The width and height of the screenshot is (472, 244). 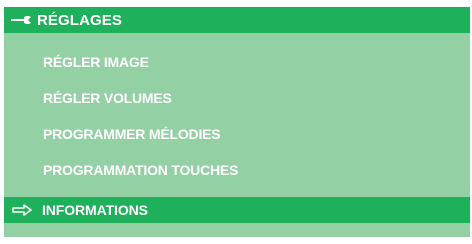 I want to click on menu-item-regler-volumes: RÉGLER VOLUMES, so click(x=237, y=98).